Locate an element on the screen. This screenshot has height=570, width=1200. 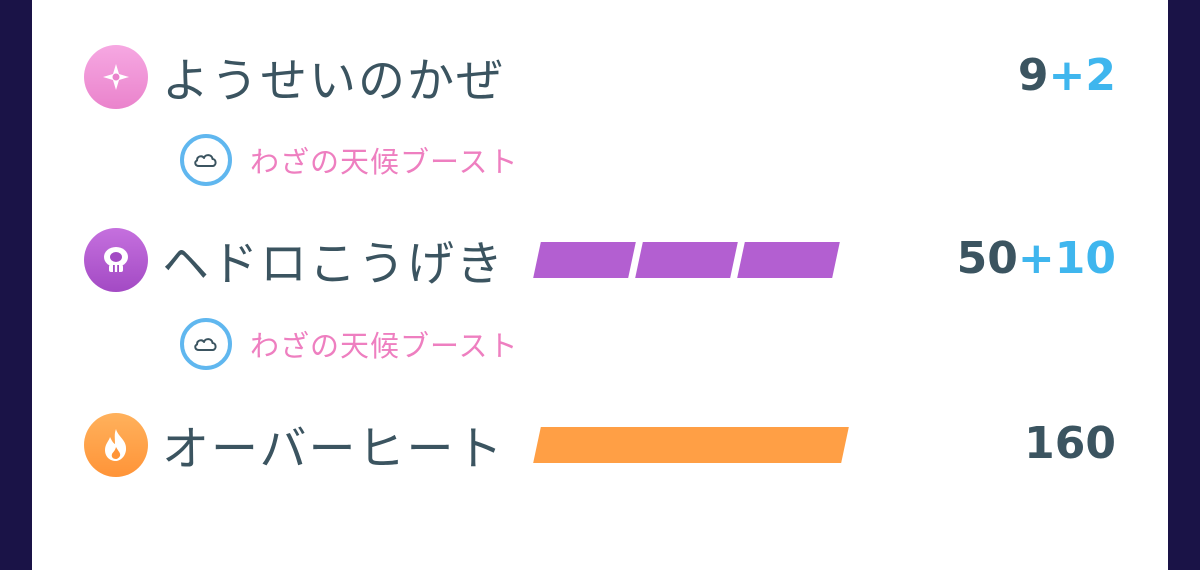
fire-icon is located at coordinates (116, 445).